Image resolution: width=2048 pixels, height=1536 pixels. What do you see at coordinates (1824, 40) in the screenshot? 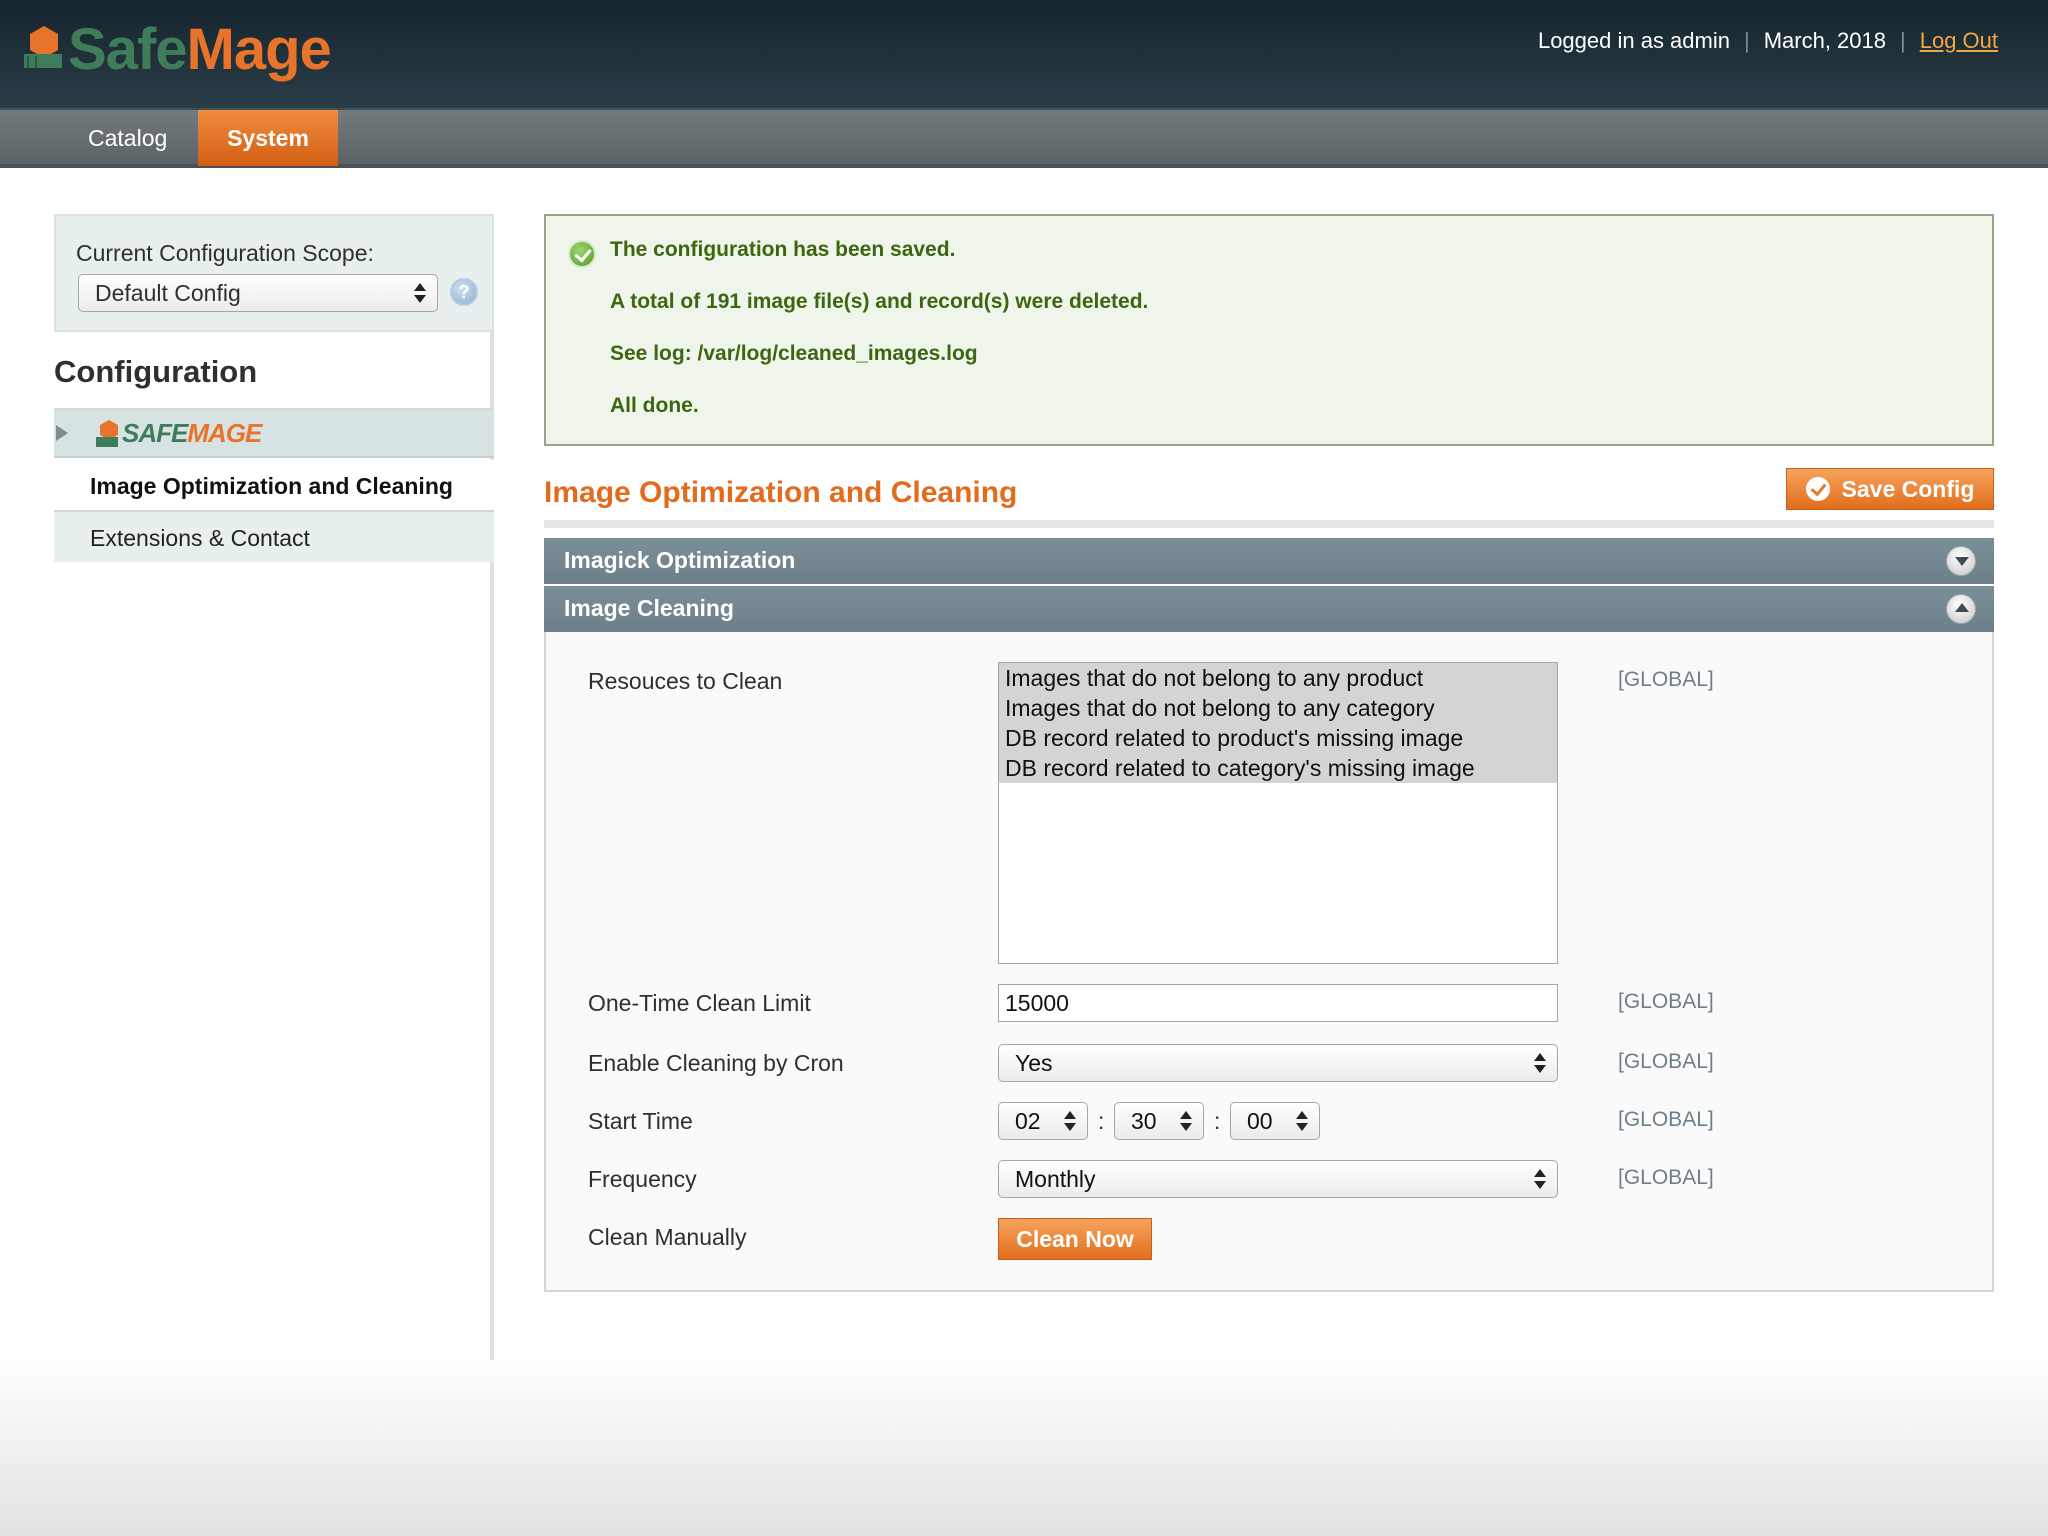
I see `current-date: March, 2018` at bounding box center [1824, 40].